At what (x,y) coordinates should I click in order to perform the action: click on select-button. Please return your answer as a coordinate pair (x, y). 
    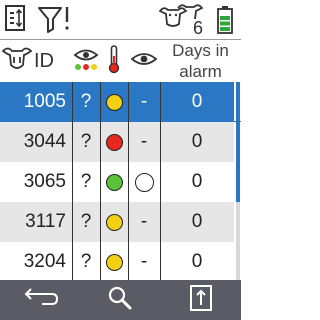
    Looking at the image, I should click on (201, 300).